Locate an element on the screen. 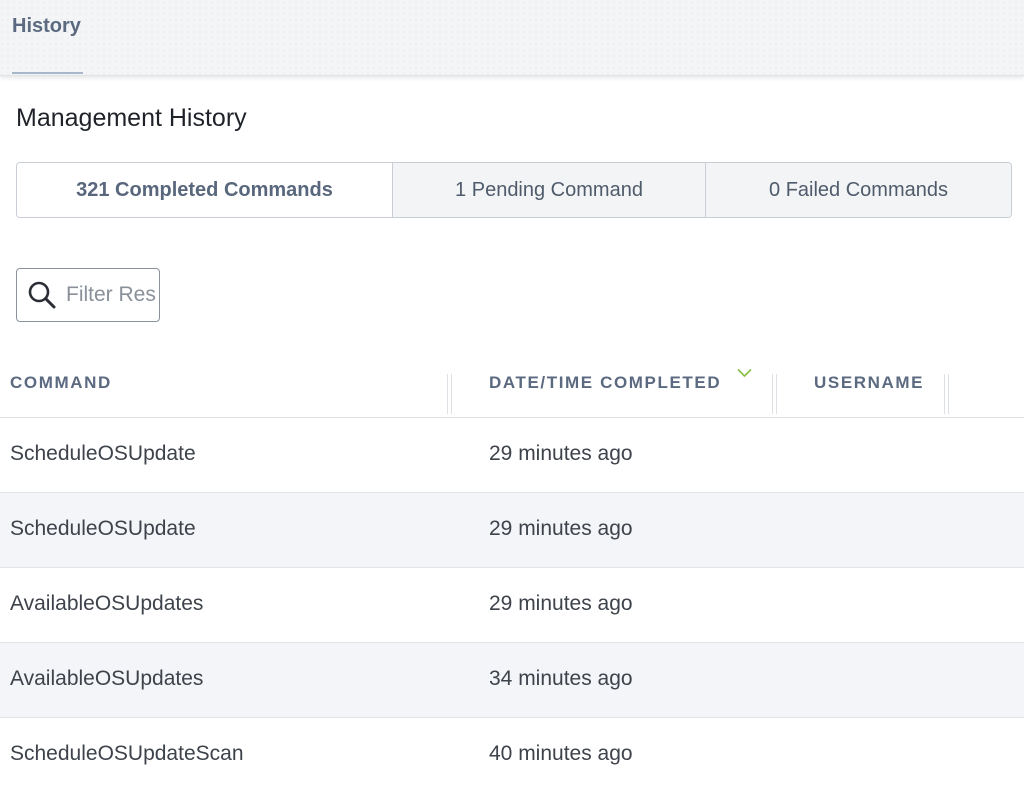 This screenshot has height=786, width=1024. tab-history-label: History is located at coordinates (46, 26).